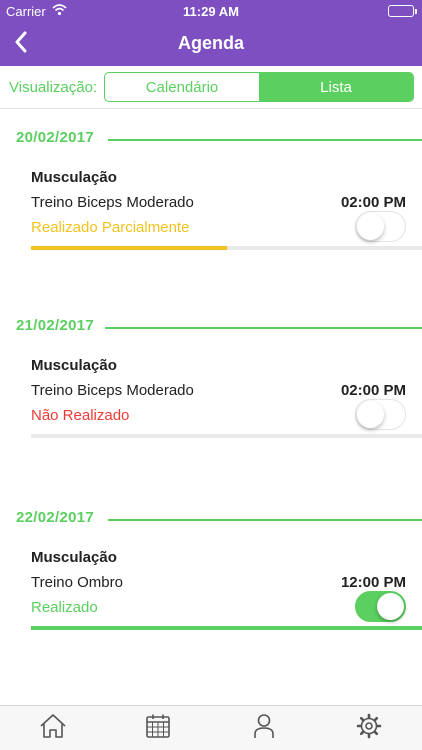 The width and height of the screenshot is (422, 750). I want to click on tab-calendar, so click(159, 728).